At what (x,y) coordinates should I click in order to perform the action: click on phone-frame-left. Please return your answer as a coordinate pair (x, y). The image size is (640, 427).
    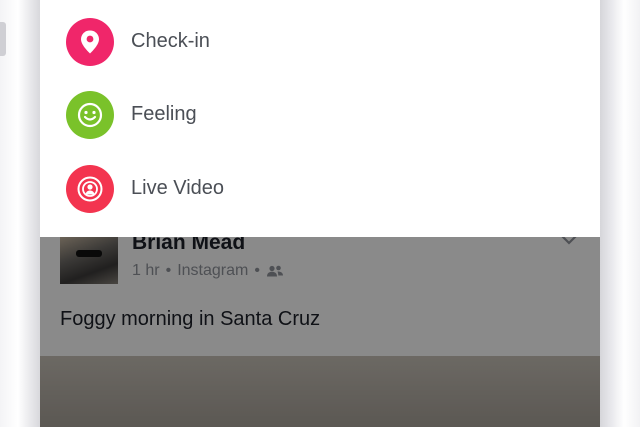
    Looking at the image, I should click on (20, 213).